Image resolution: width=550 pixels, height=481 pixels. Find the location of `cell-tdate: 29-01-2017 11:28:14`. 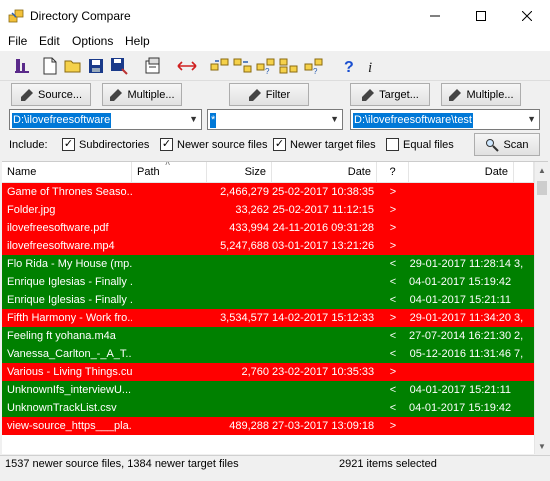

cell-tdate: 29-01-2017 11:28:14 is located at coordinates (460, 264).